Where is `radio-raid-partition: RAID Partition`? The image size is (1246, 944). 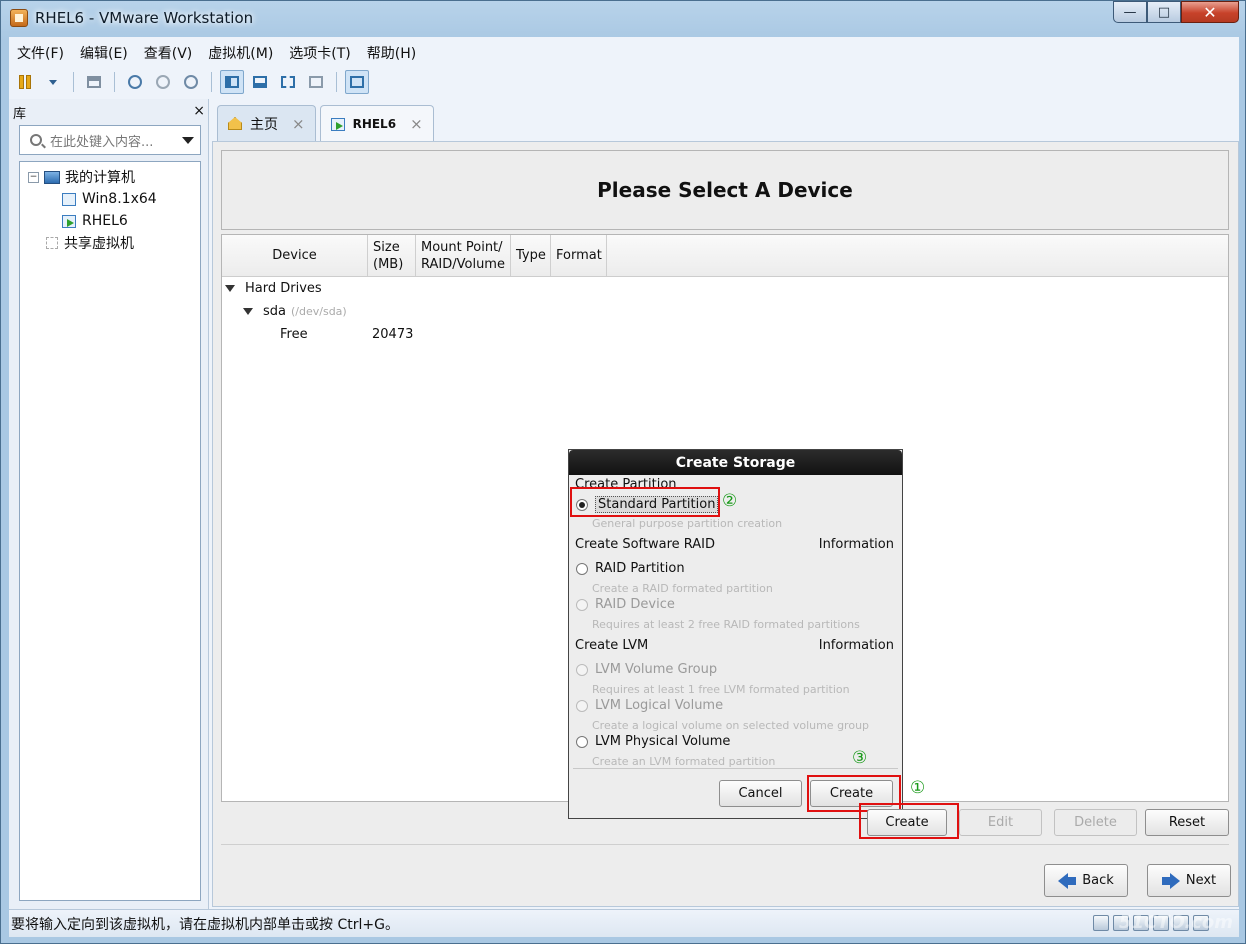 radio-raid-partition: RAID Partition is located at coordinates (630, 568).